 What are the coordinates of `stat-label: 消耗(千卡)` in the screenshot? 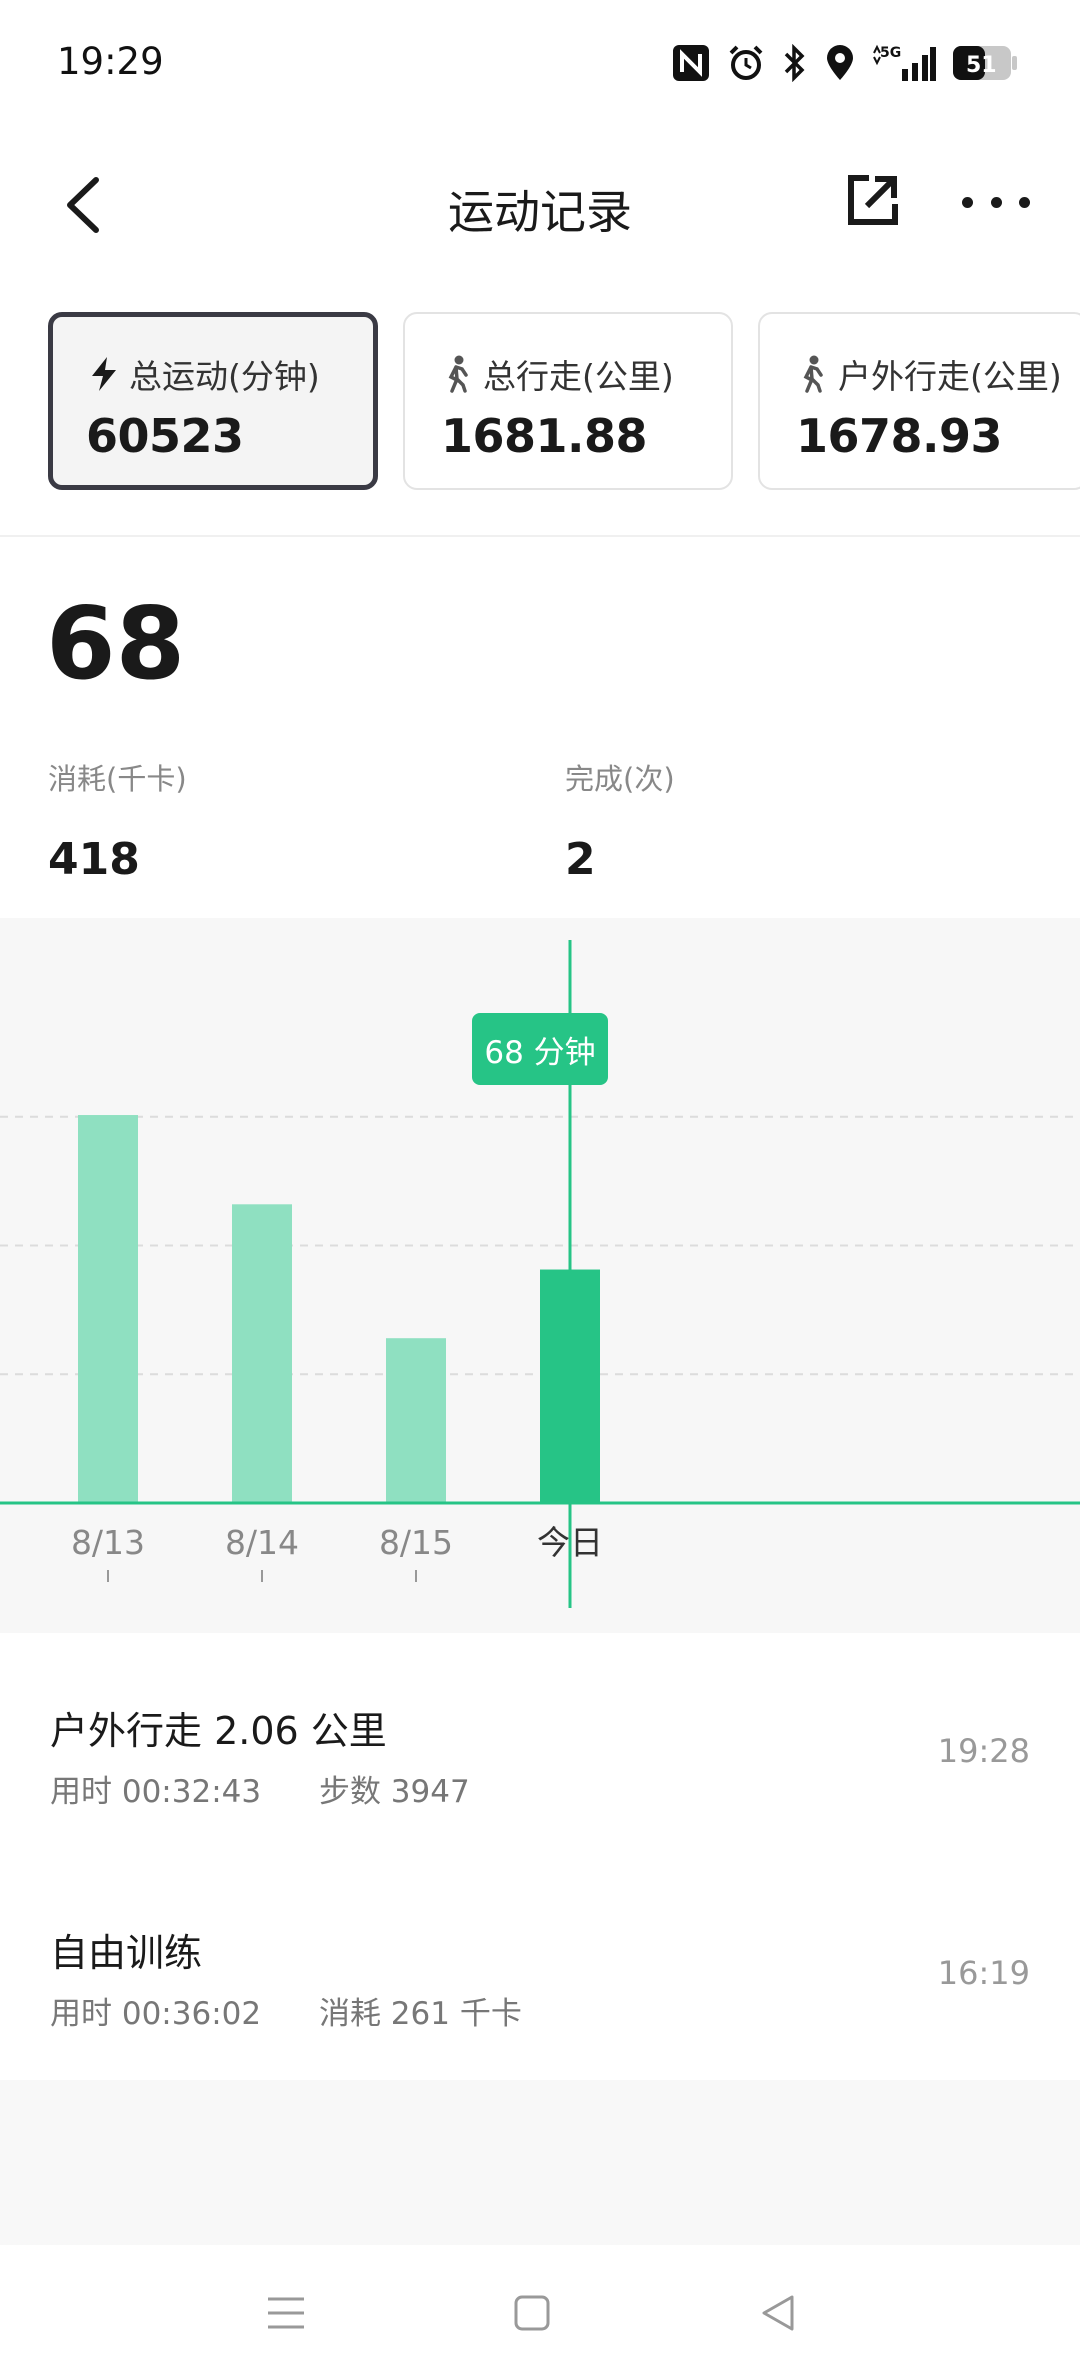 It's located at (117, 779).